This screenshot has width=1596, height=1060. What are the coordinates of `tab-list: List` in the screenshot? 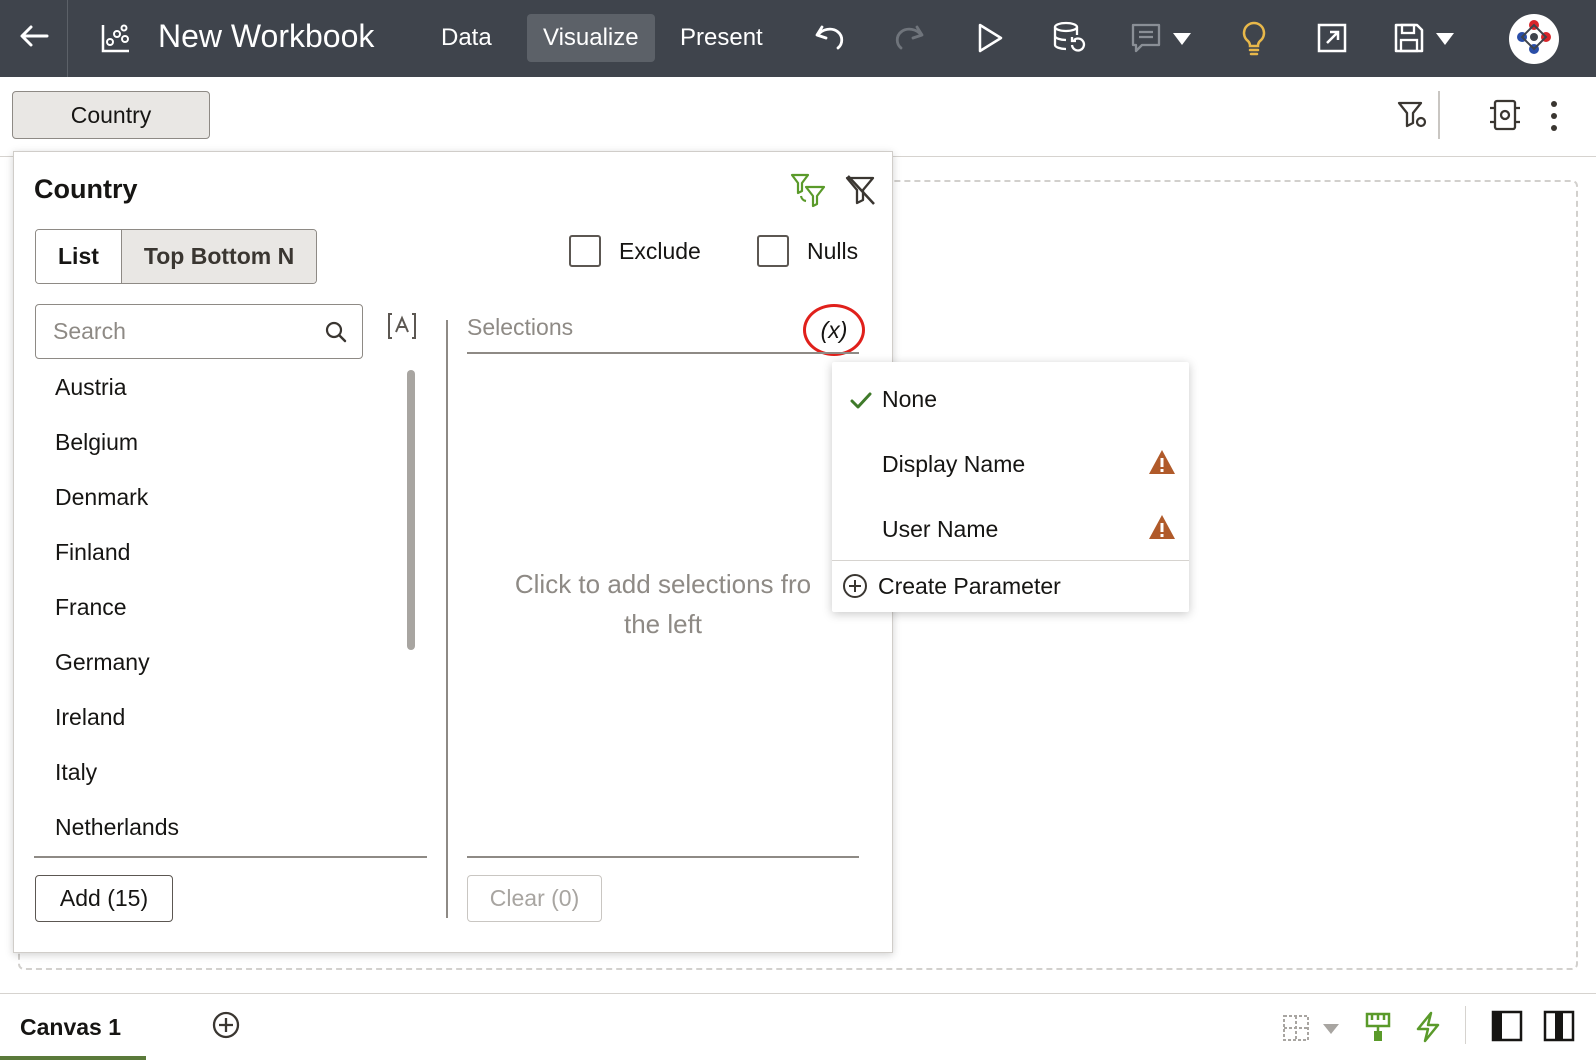 It's located at (78, 256).